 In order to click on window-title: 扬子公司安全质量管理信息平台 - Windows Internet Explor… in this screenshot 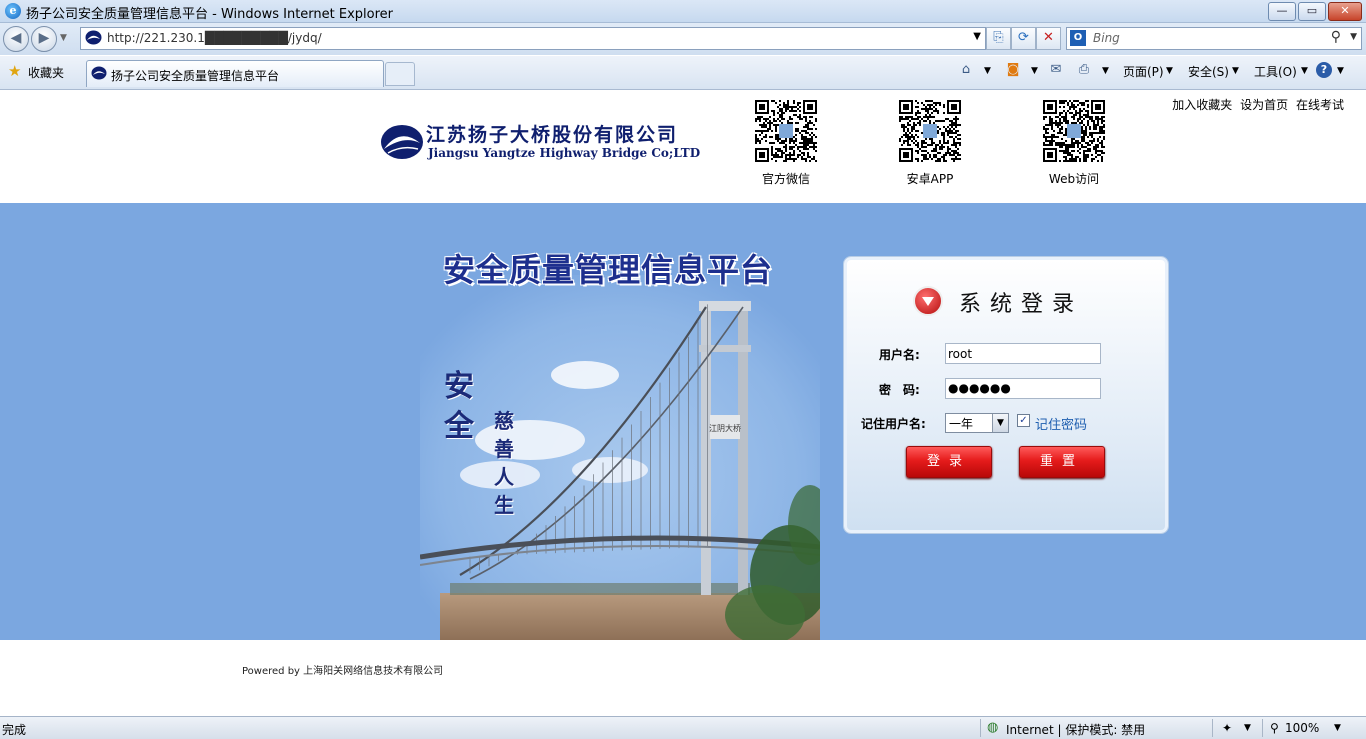, I will do `click(209, 14)`.